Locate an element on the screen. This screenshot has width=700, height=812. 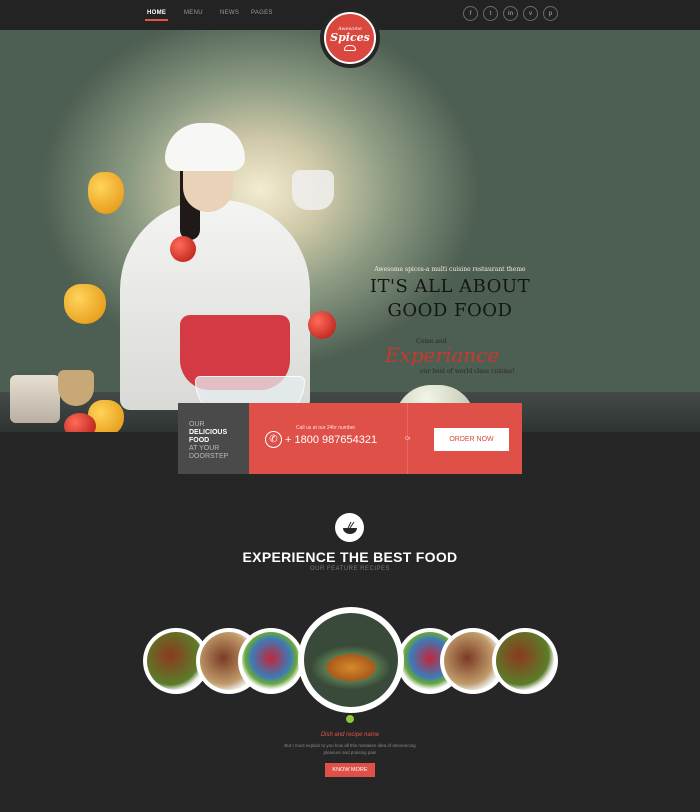
hero-best-text: our best of world class cuisine! is located at coordinates (467, 371).